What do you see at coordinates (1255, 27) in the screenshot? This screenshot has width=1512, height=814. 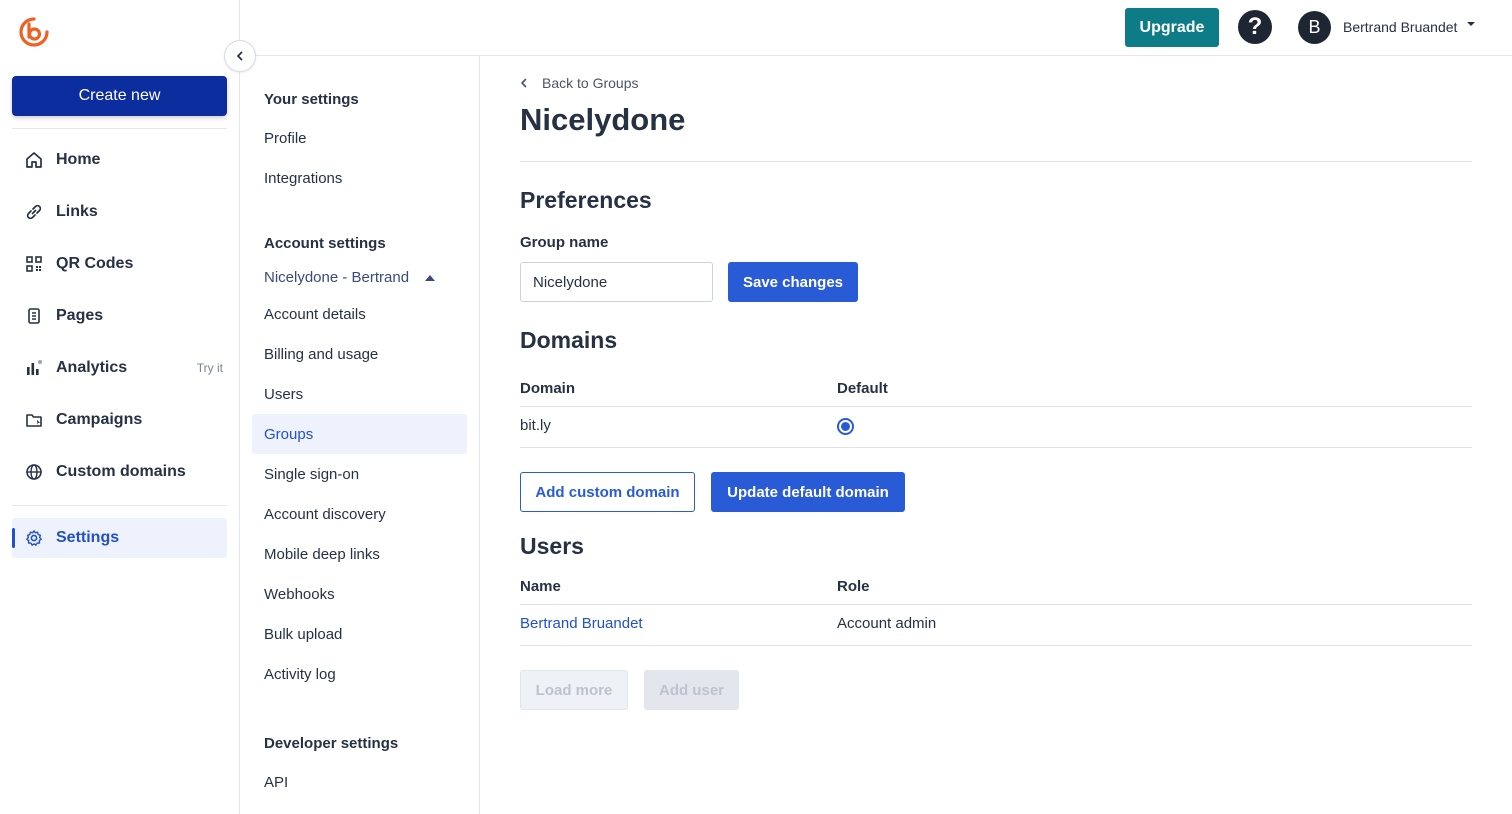 I see `help-icon: ?` at bounding box center [1255, 27].